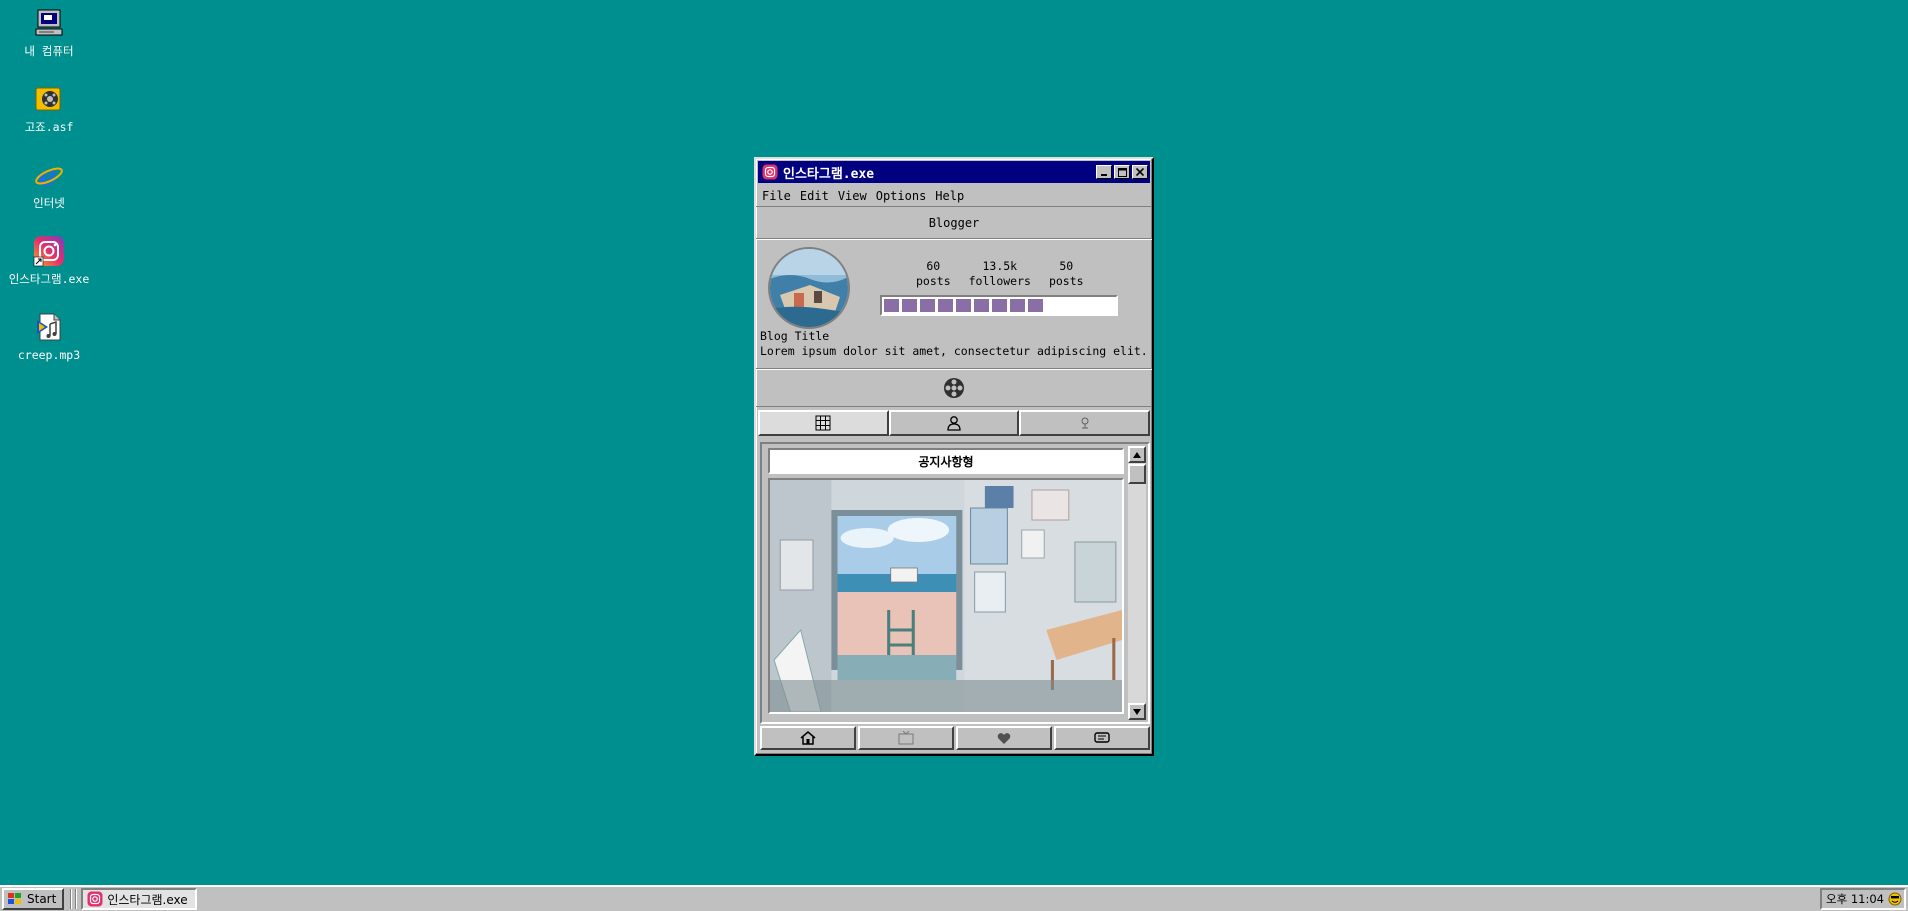 This screenshot has height=911, width=1908. I want to click on grid-icon, so click(823, 423).